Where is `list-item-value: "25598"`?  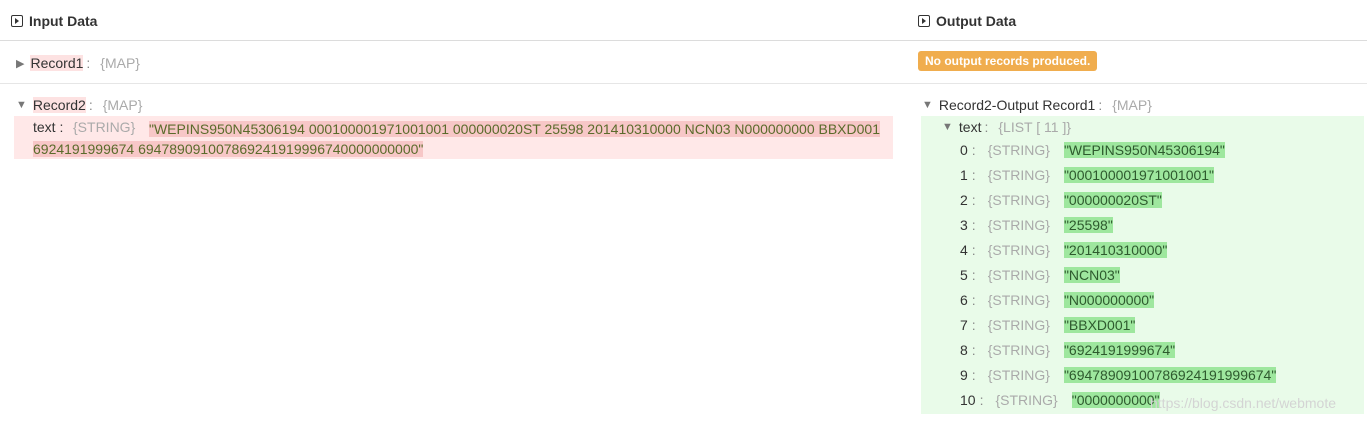 list-item-value: "25598" is located at coordinates (1088, 225).